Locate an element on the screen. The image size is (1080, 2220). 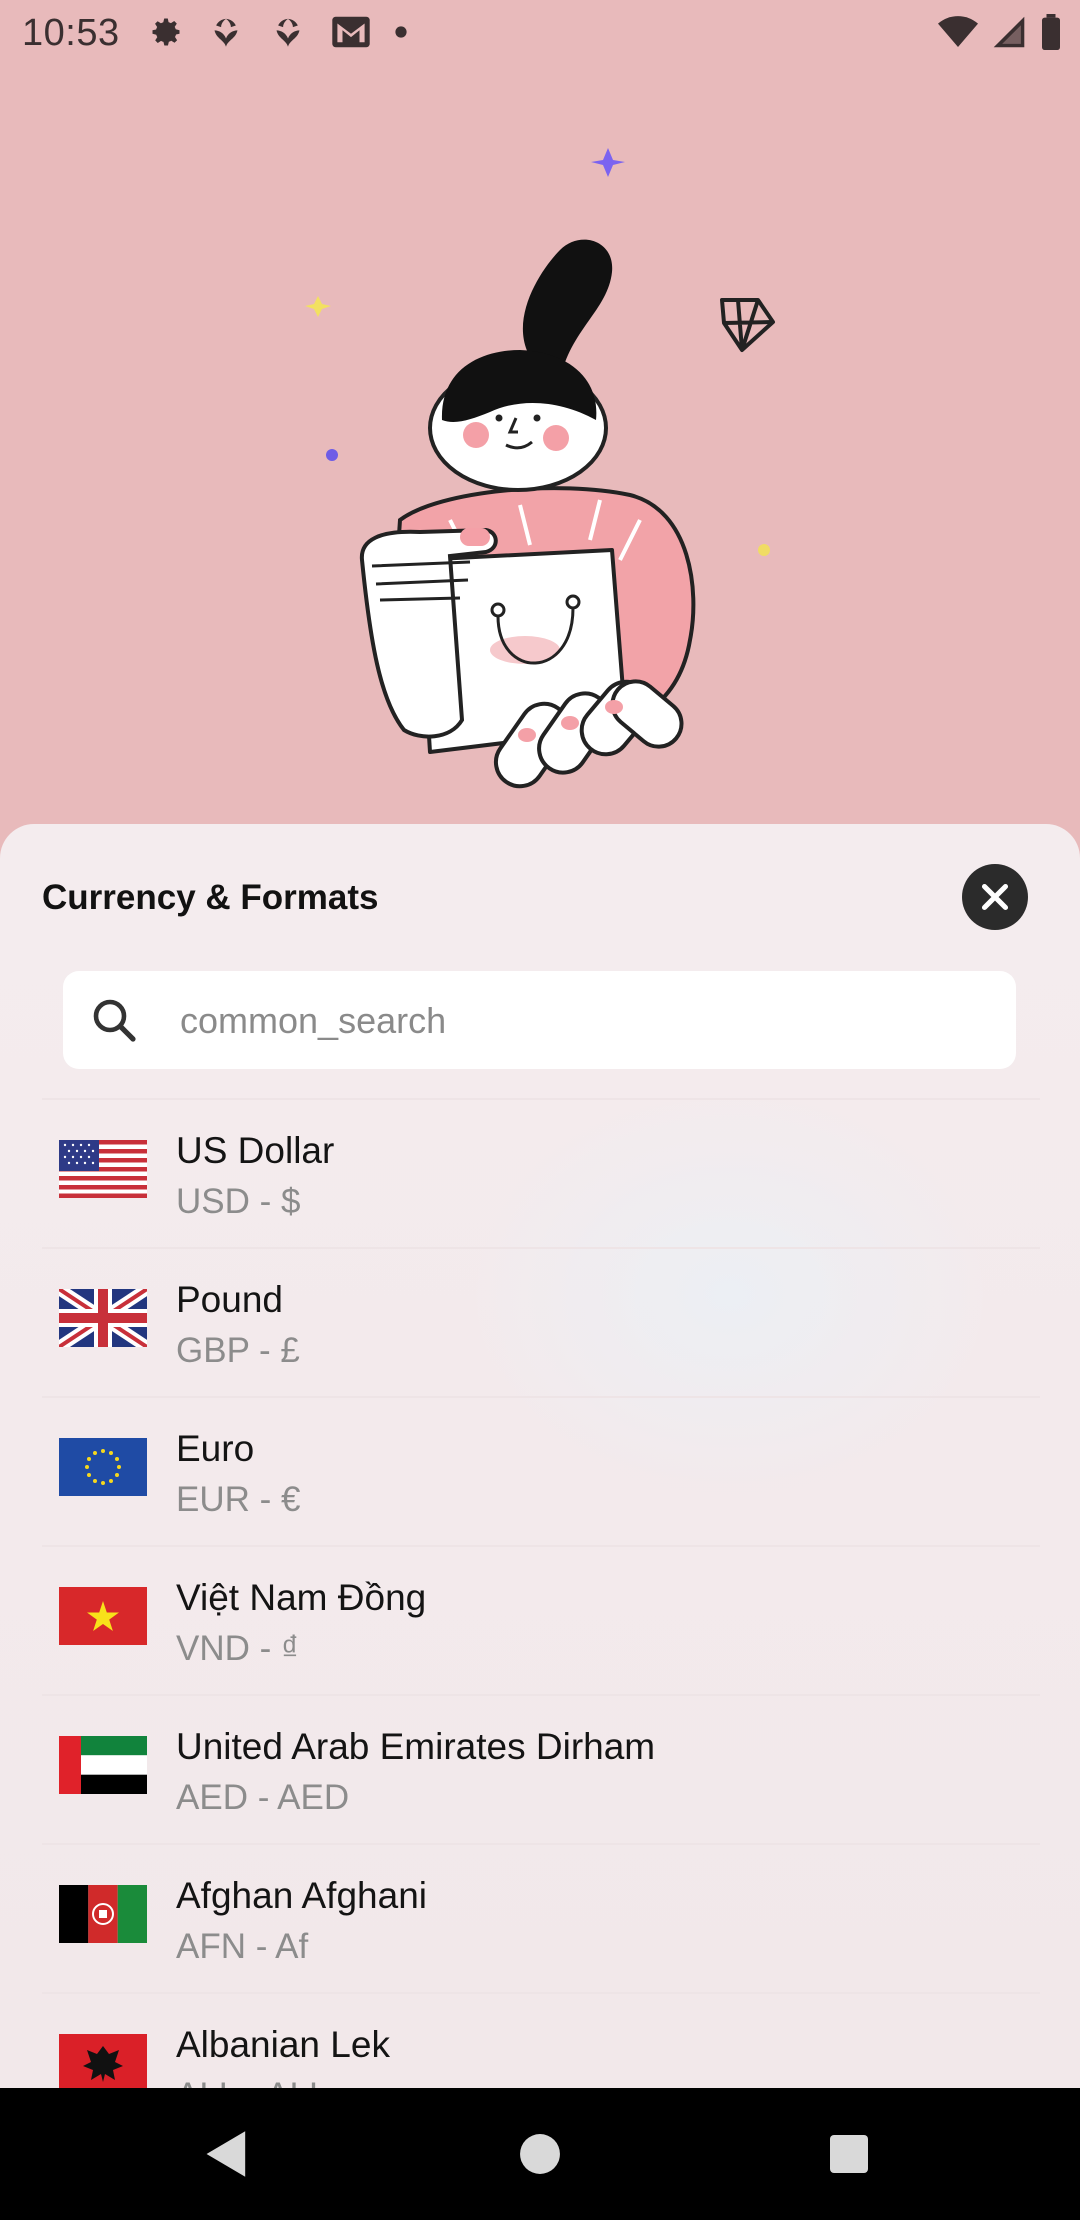
sparkle-yellow is located at coordinates (318, 306).